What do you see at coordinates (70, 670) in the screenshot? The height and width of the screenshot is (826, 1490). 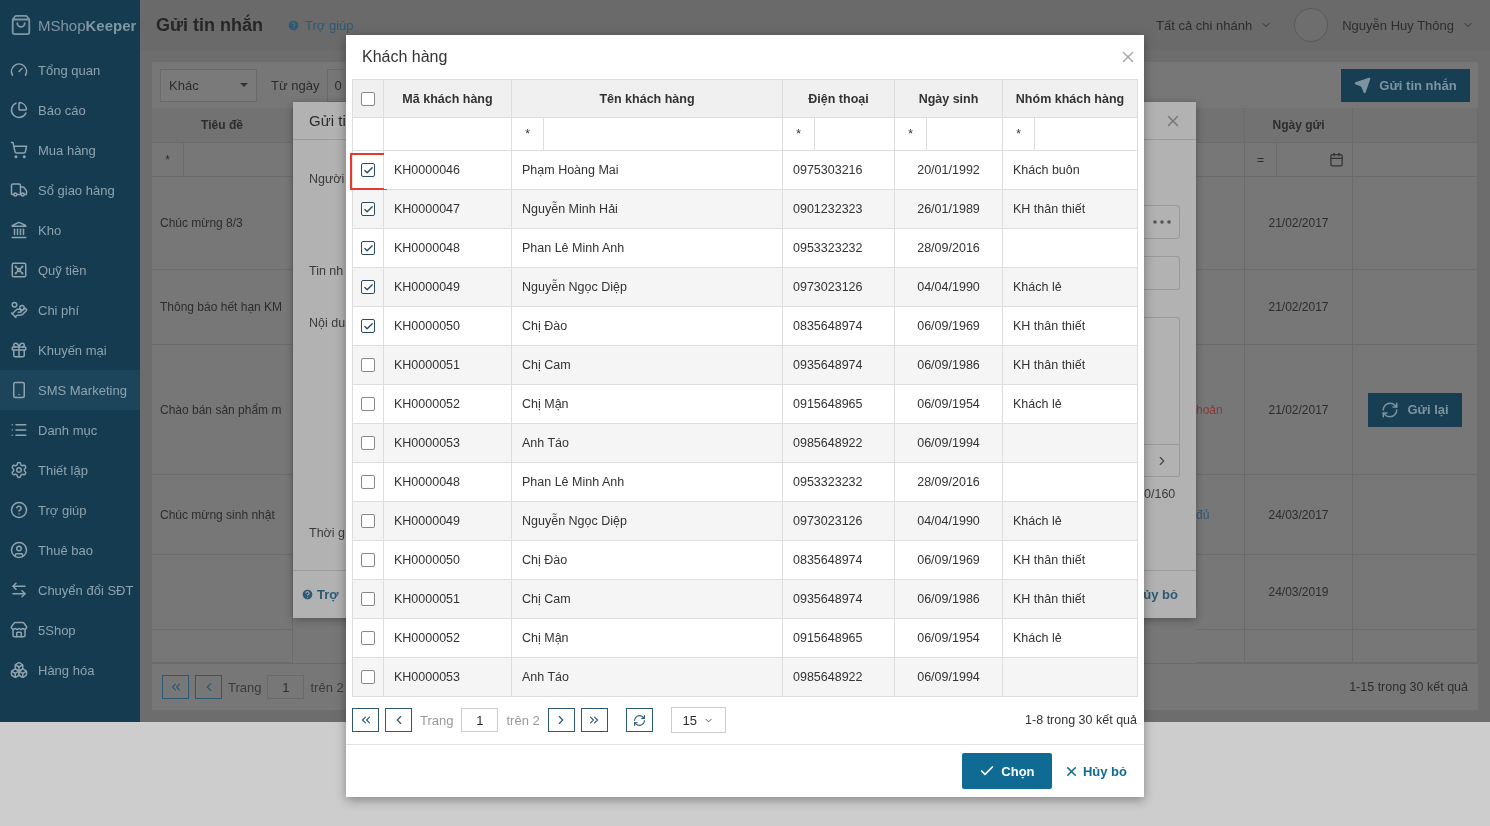 I see `sidebar-item: Hàng hóa` at bounding box center [70, 670].